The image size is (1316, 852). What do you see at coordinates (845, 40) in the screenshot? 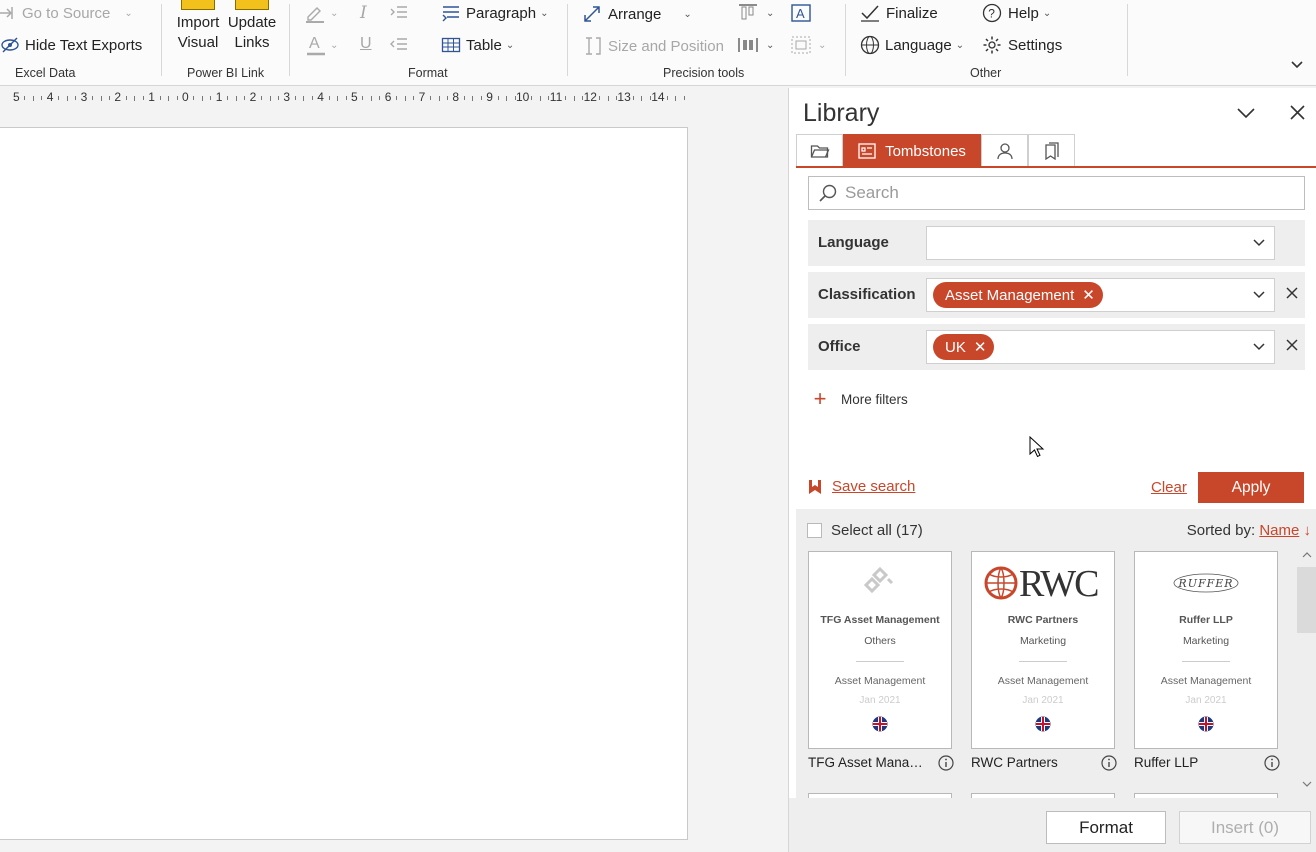
I see `group-separator` at bounding box center [845, 40].